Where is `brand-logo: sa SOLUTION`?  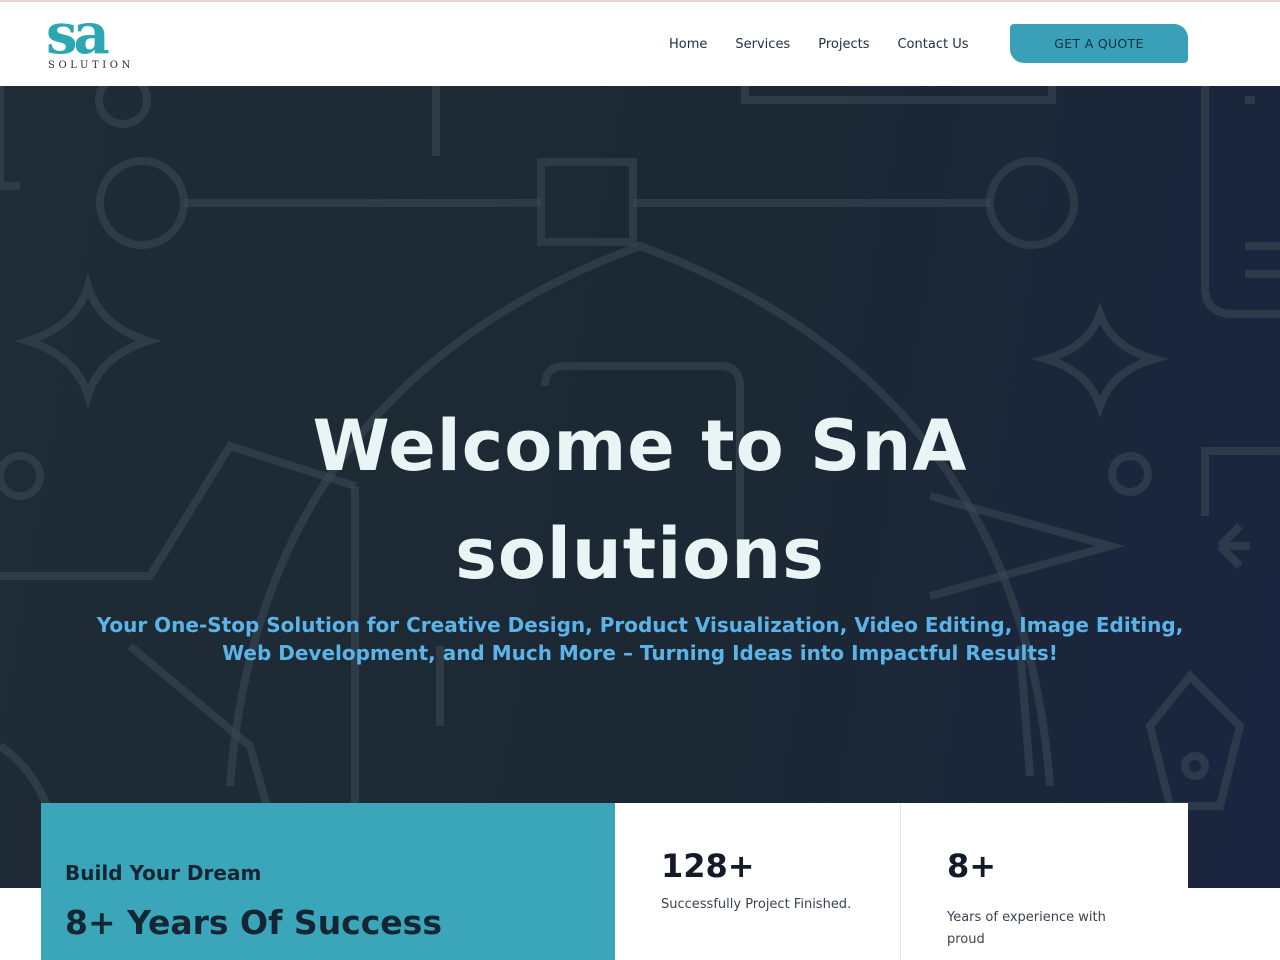 brand-logo: sa SOLUTION is located at coordinates (100, 40).